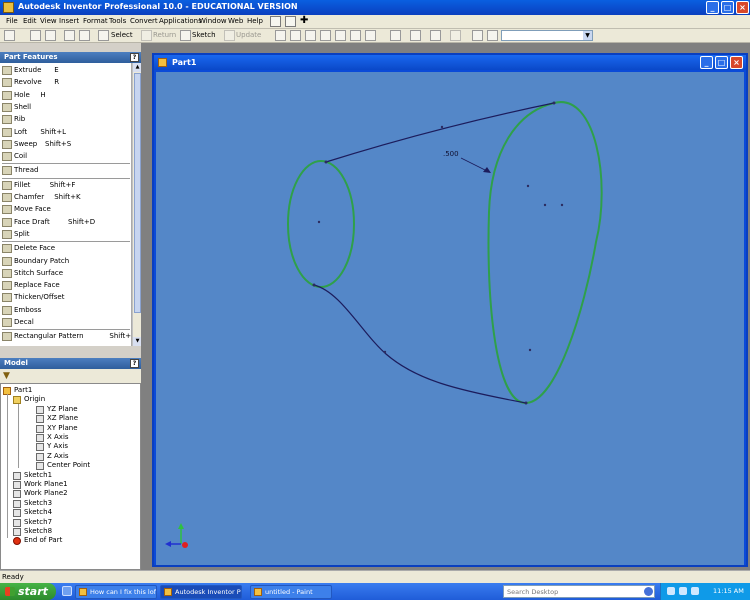 The height and width of the screenshot is (600, 750). I want to click on dimension-value: .500, so click(451, 154).